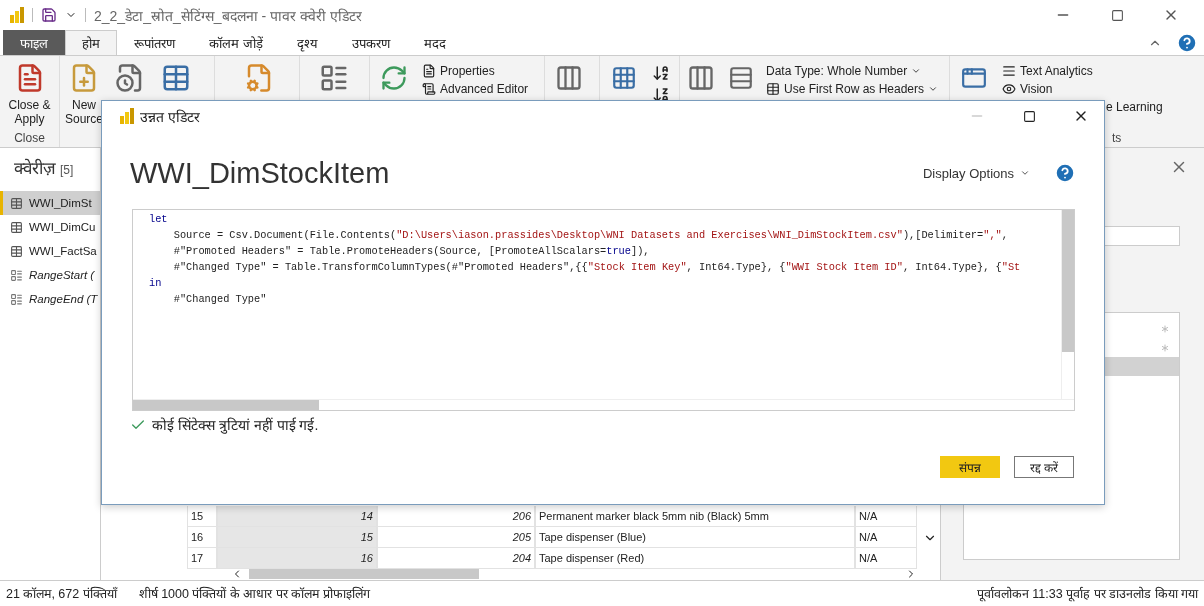 The width and height of the screenshot is (1204, 606). What do you see at coordinates (202, 537) in the screenshot?
I see `row-number: 16` at bounding box center [202, 537].